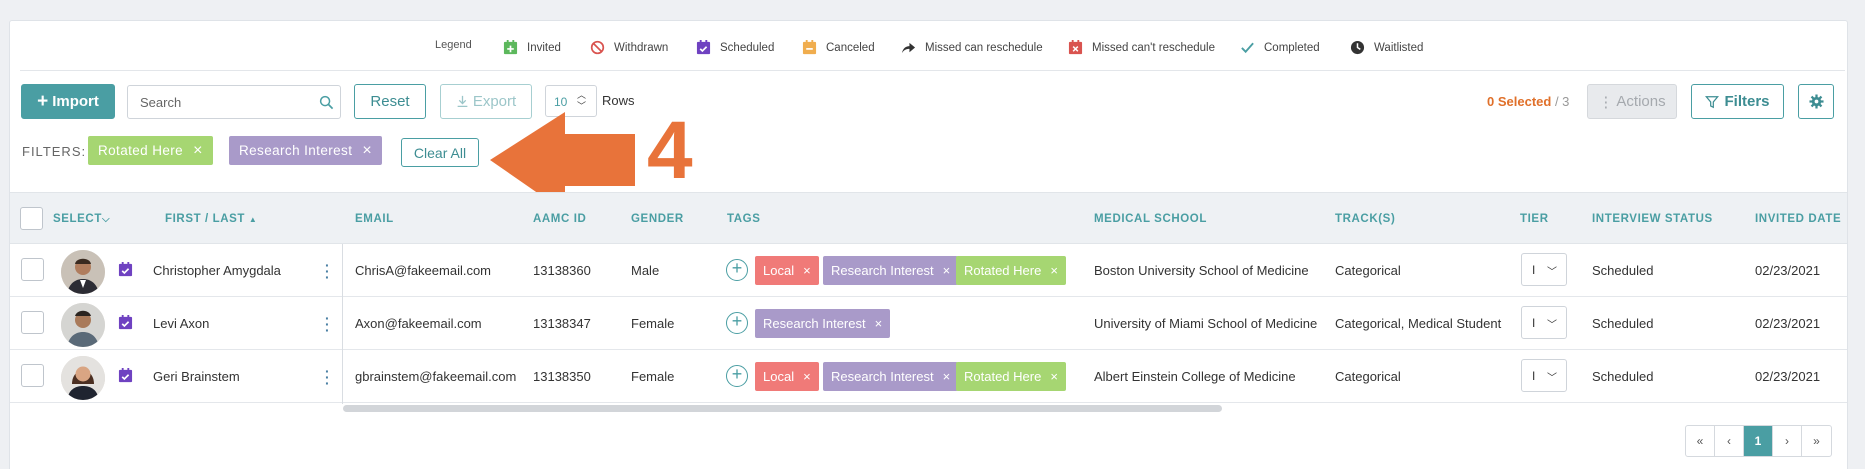 Image resolution: width=1865 pixels, height=469 pixels. What do you see at coordinates (462, 101) in the screenshot?
I see `download-icon` at bounding box center [462, 101].